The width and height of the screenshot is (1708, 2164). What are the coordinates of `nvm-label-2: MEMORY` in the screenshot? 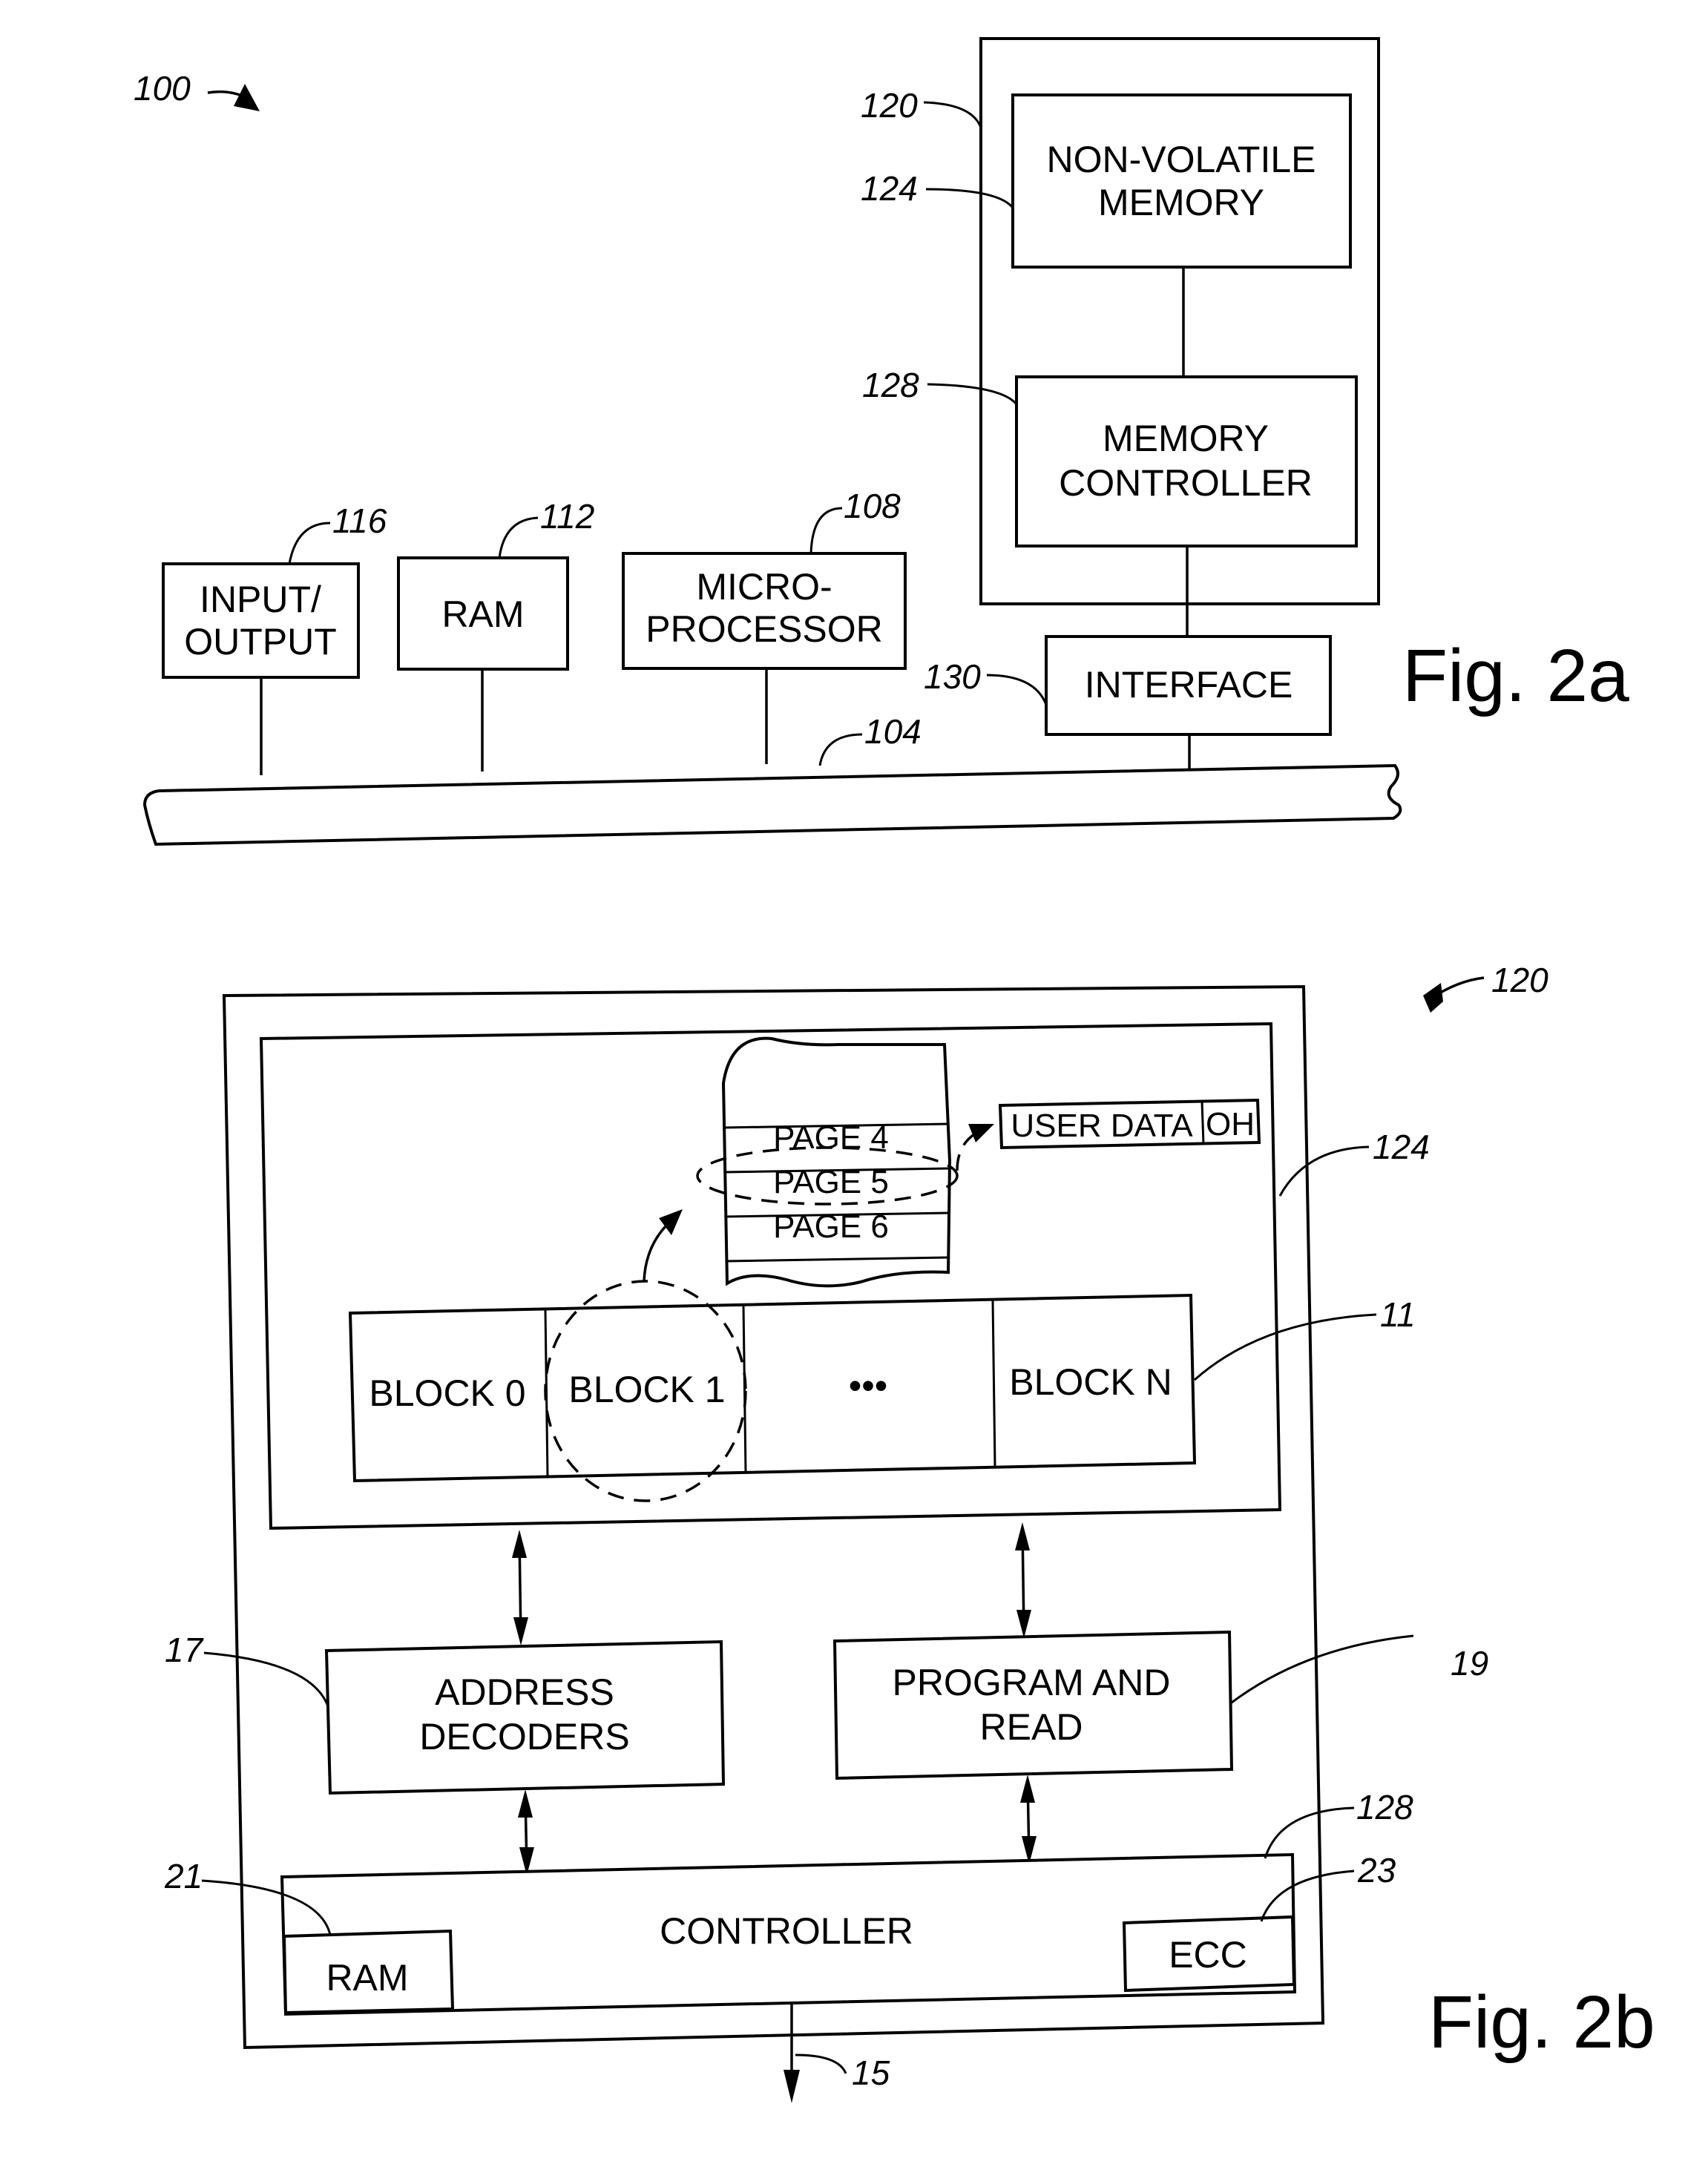 It's located at (1181, 202).